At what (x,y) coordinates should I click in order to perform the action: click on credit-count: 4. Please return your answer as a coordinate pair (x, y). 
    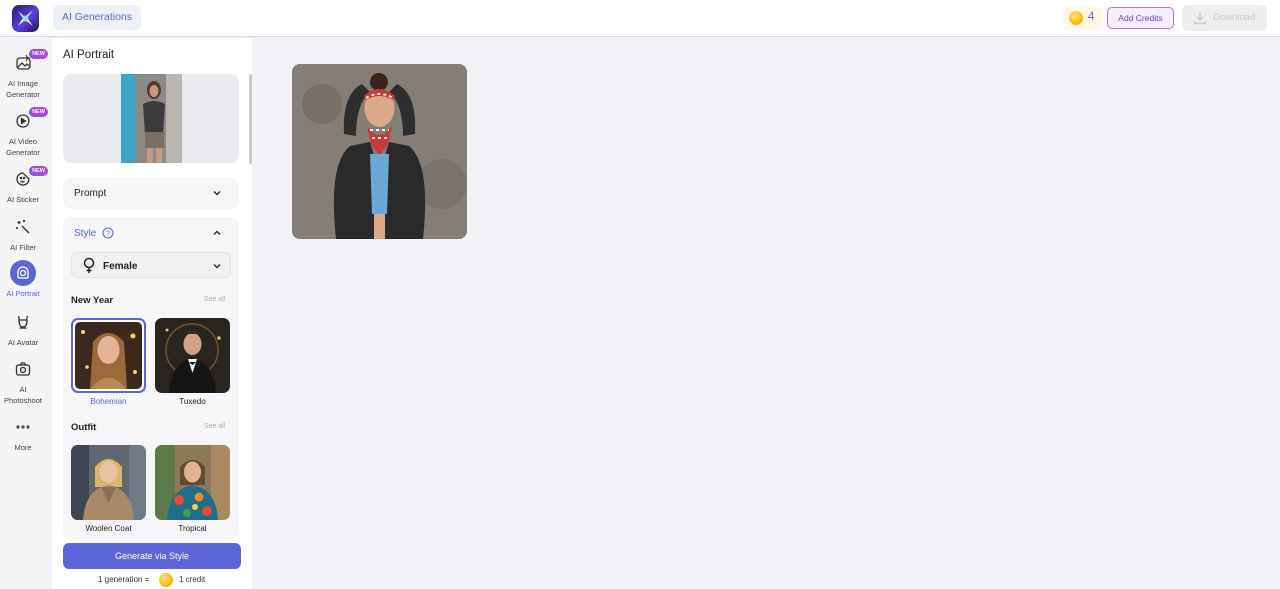
    Looking at the image, I should click on (1091, 17).